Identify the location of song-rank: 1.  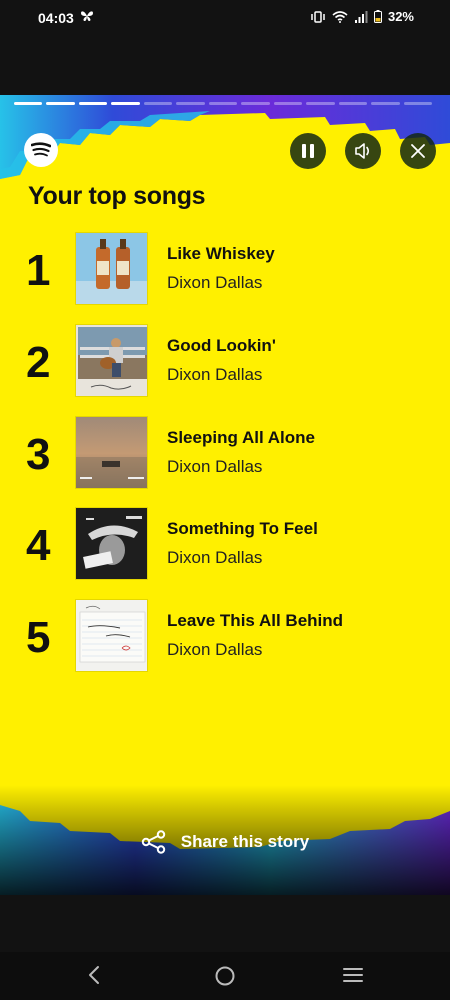
(38, 270).